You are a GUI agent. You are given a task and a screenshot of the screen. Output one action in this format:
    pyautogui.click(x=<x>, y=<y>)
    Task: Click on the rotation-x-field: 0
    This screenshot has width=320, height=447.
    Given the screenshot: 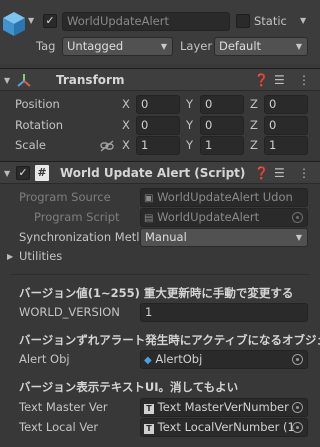 What is the action you would take?
    pyautogui.click(x=158, y=125)
    